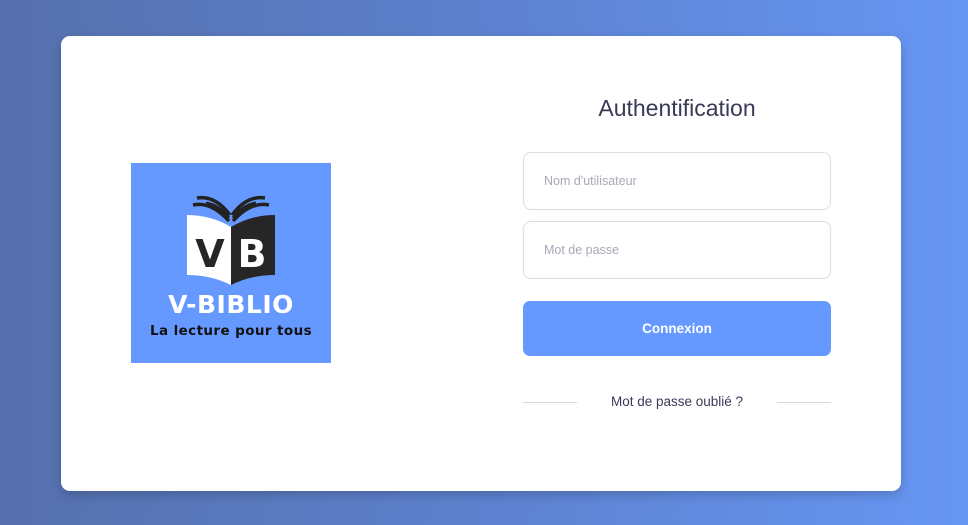 Image resolution: width=968 pixels, height=525 pixels. I want to click on page-title: Authentification, so click(677, 108).